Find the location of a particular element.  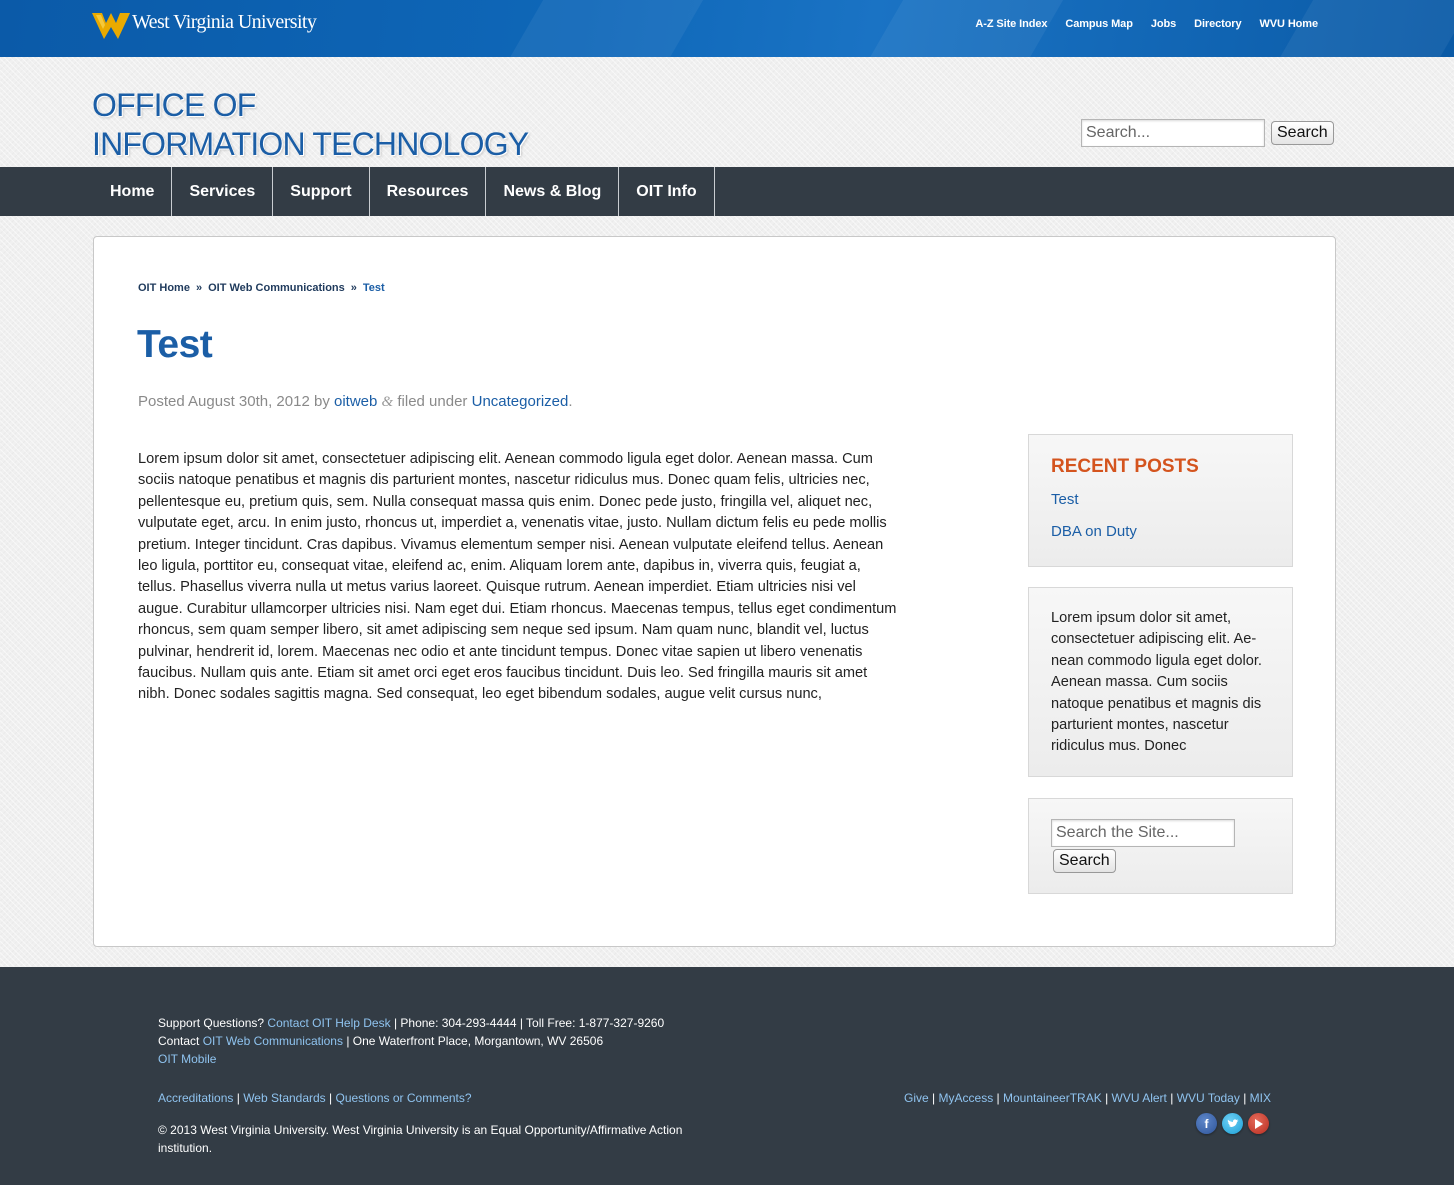

facebook-icon: f is located at coordinates (1206, 1123).